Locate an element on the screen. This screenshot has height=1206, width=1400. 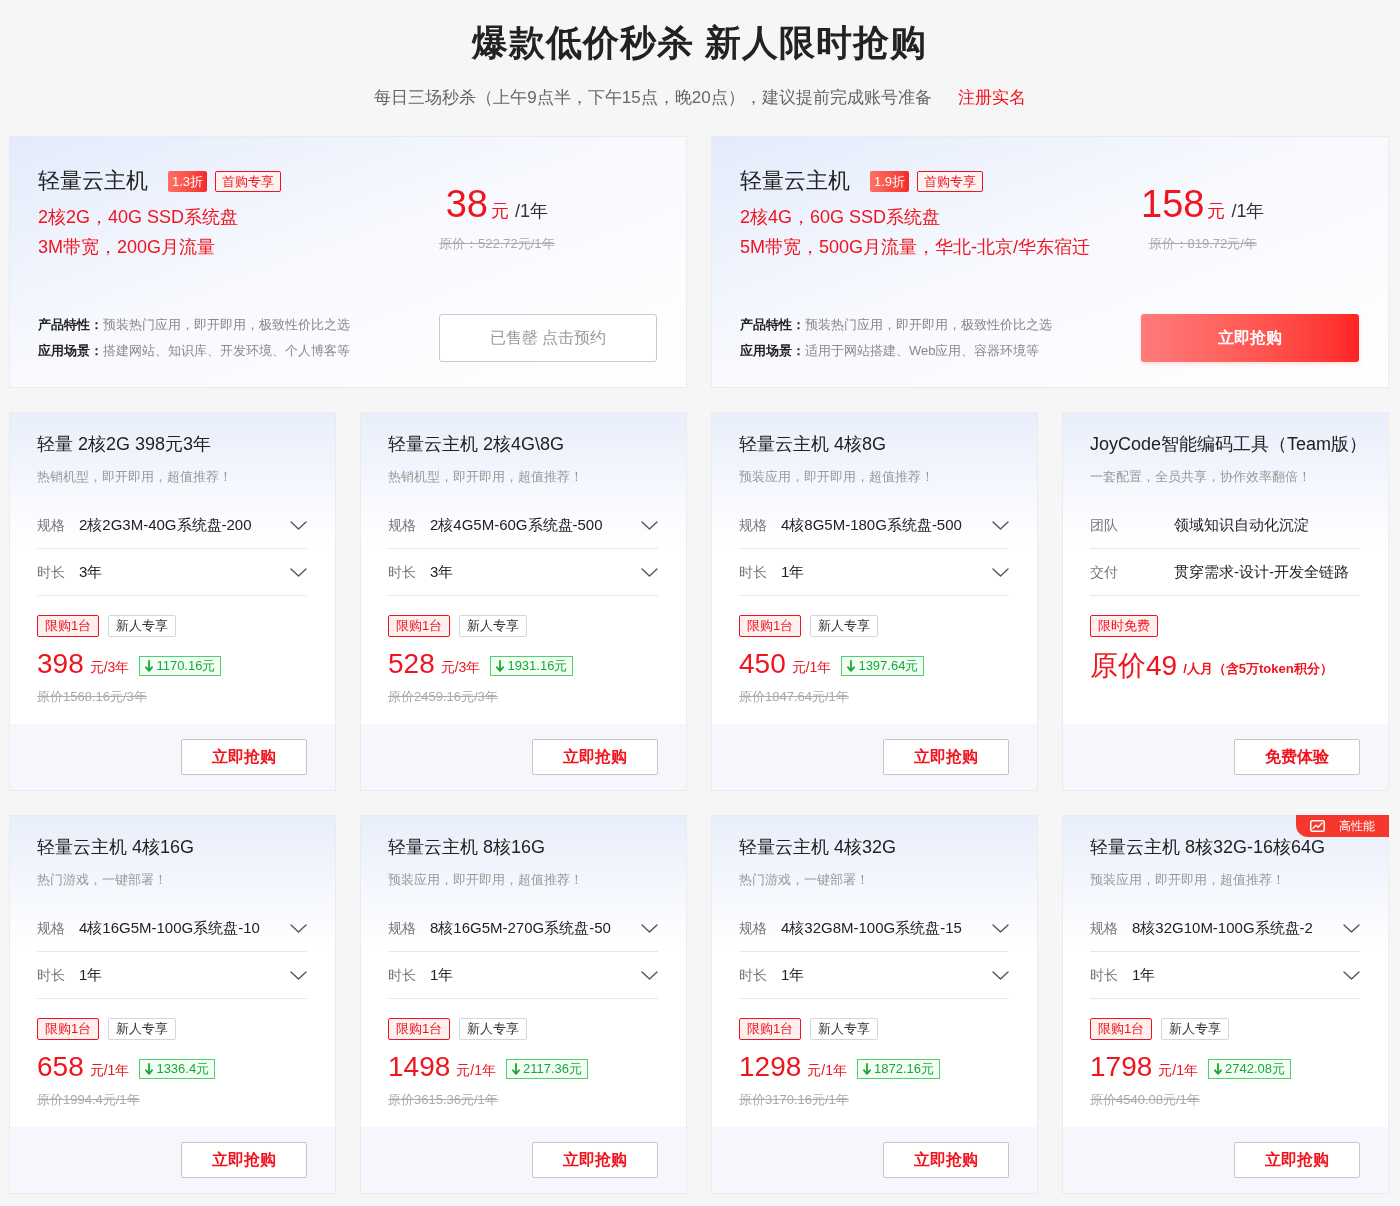
feature-text: 搭建网站、知识库、开发环境、个人博客等 is located at coordinates (226, 351).